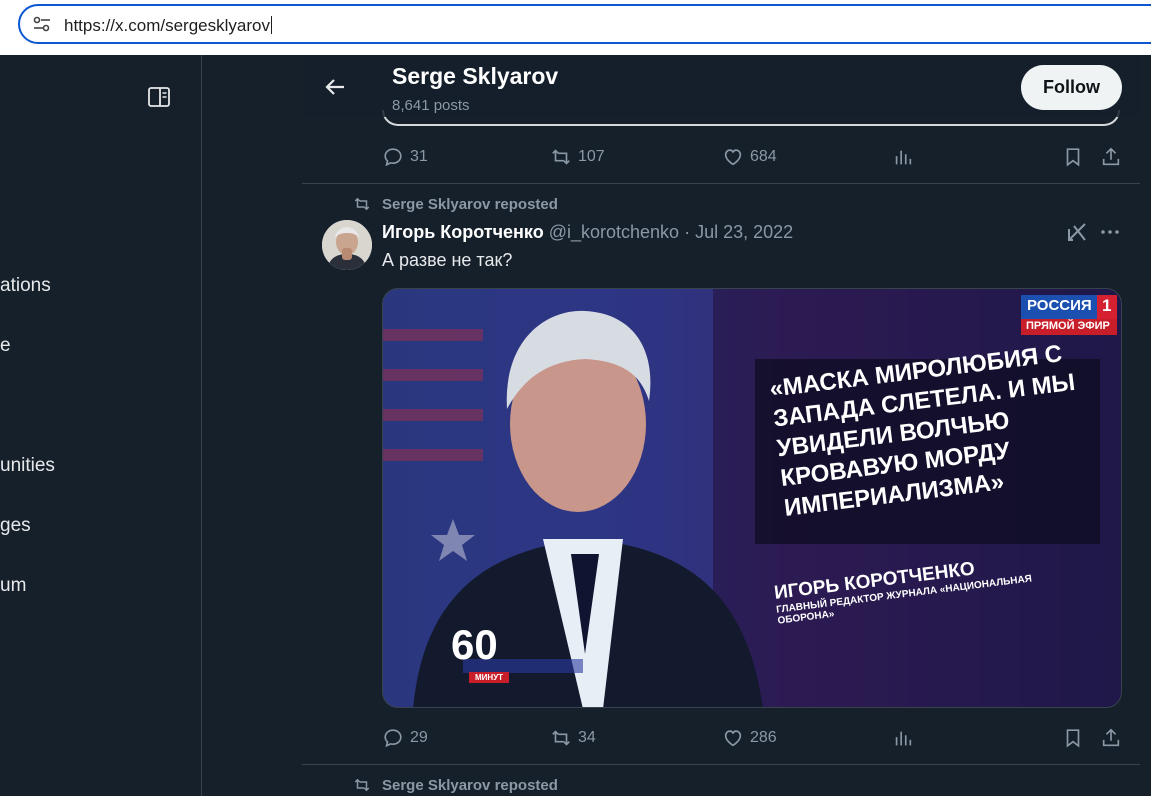  I want to click on profile-header: Serge Sklyarov 8,641 posts Follow, so click(721, 86).